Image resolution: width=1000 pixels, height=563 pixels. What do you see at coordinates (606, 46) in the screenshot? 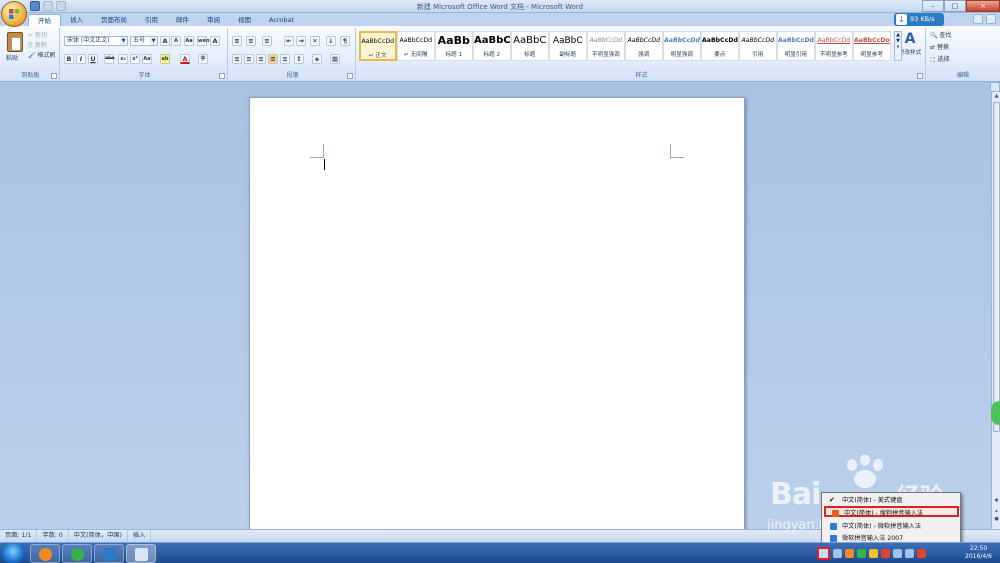
I see `style-6: AaBbCcDd 不明显强调` at bounding box center [606, 46].